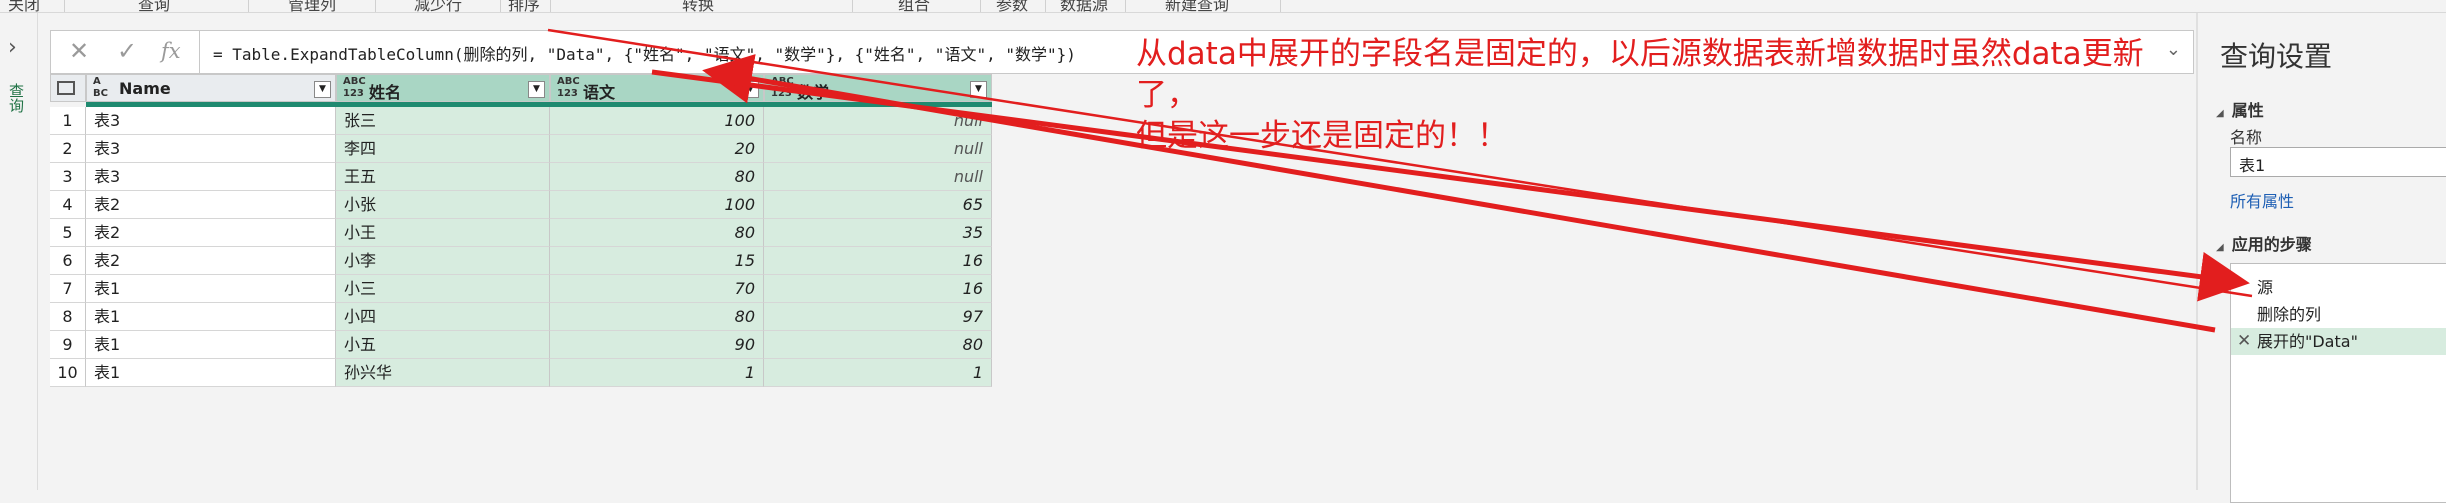 This screenshot has width=2446, height=503. Describe the element at coordinates (878, 317) in the screenshot. I see `cell-shuxue: 97` at that location.